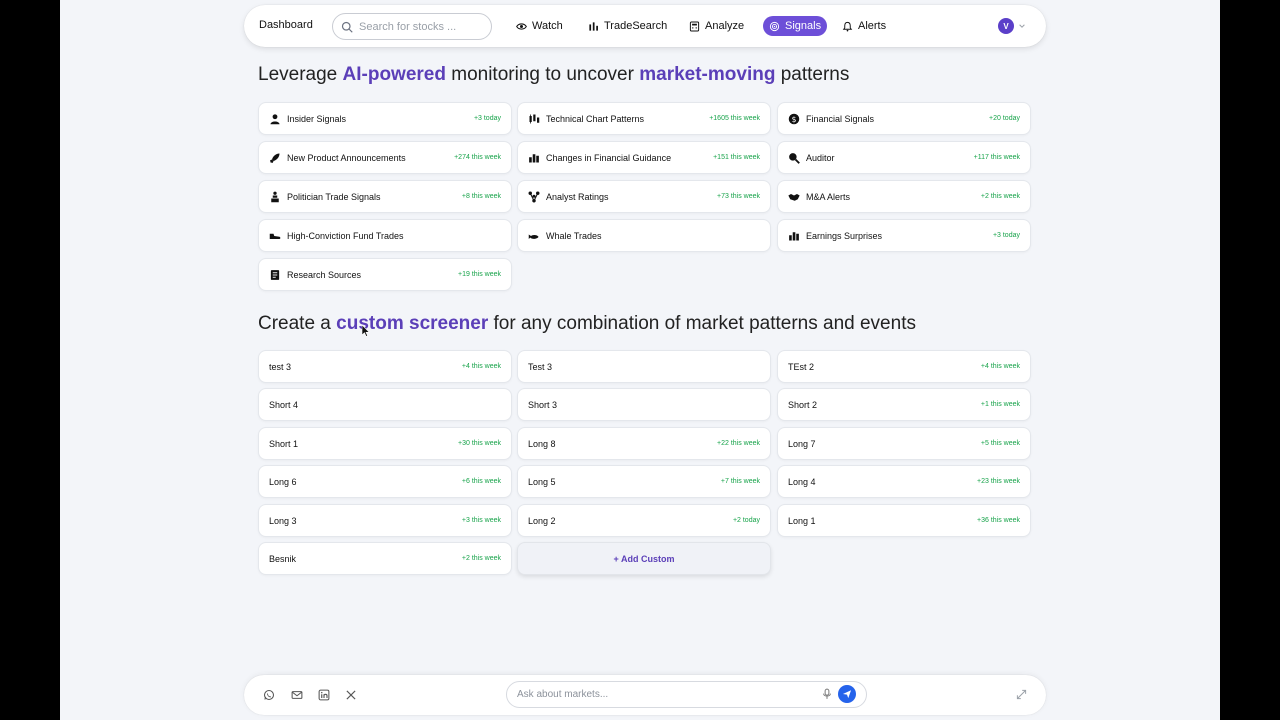 This screenshot has width=1280, height=720. Describe the element at coordinates (346, 157) in the screenshot. I see `signal-card-label: New Product Announcements` at that location.